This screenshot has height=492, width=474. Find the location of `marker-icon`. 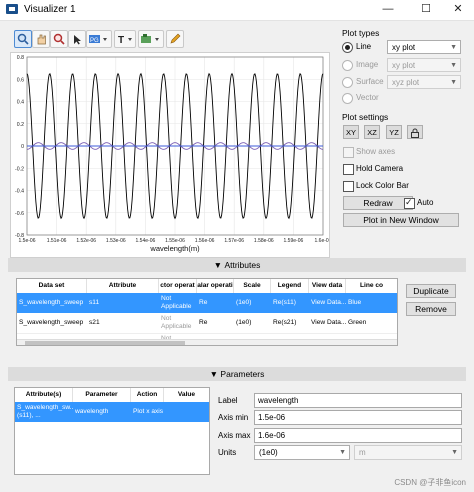

marker-icon is located at coordinates (151, 39).